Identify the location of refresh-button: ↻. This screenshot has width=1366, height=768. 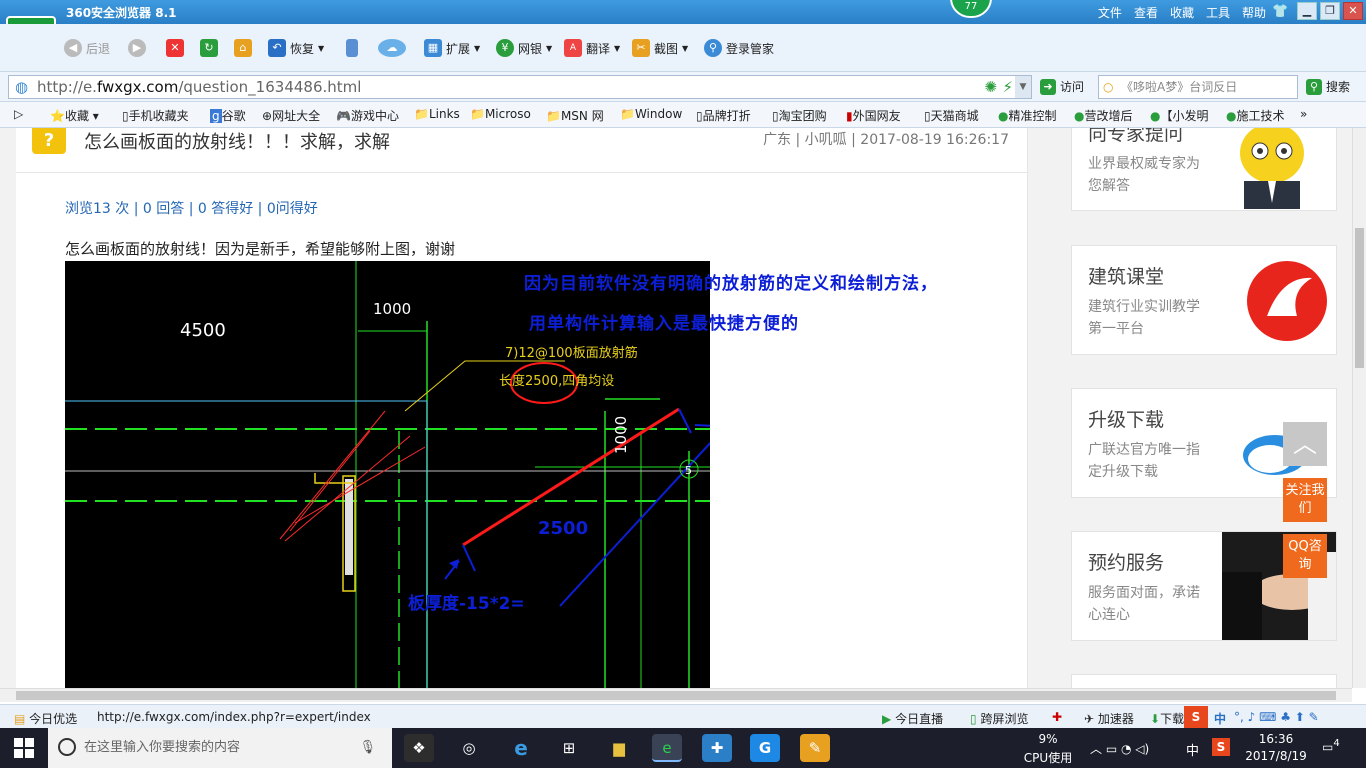
(209, 48).